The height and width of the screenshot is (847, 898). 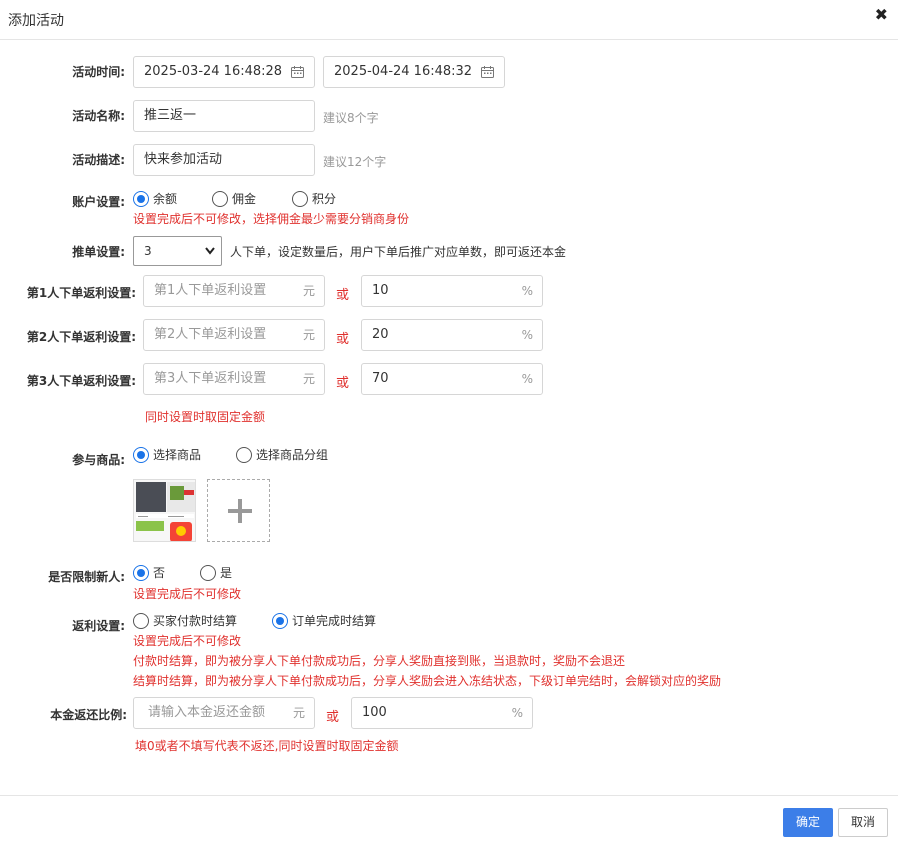 I want to click on activity-name-label: 活动名称:, so click(x=98, y=116).